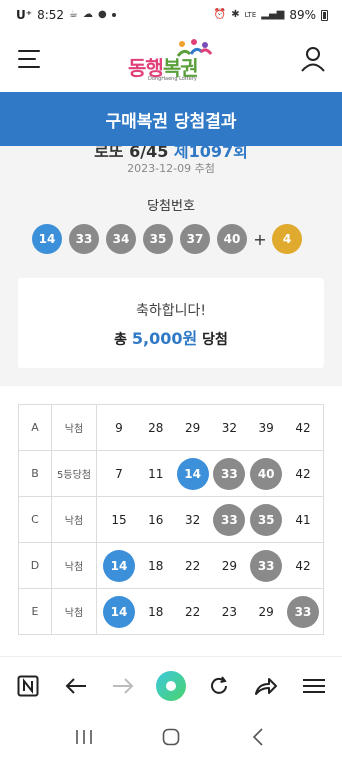 Image resolution: width=342 pixels, height=760 pixels. What do you see at coordinates (235, 14) in the screenshot?
I see `bluetooth-icon: ✱` at bounding box center [235, 14].